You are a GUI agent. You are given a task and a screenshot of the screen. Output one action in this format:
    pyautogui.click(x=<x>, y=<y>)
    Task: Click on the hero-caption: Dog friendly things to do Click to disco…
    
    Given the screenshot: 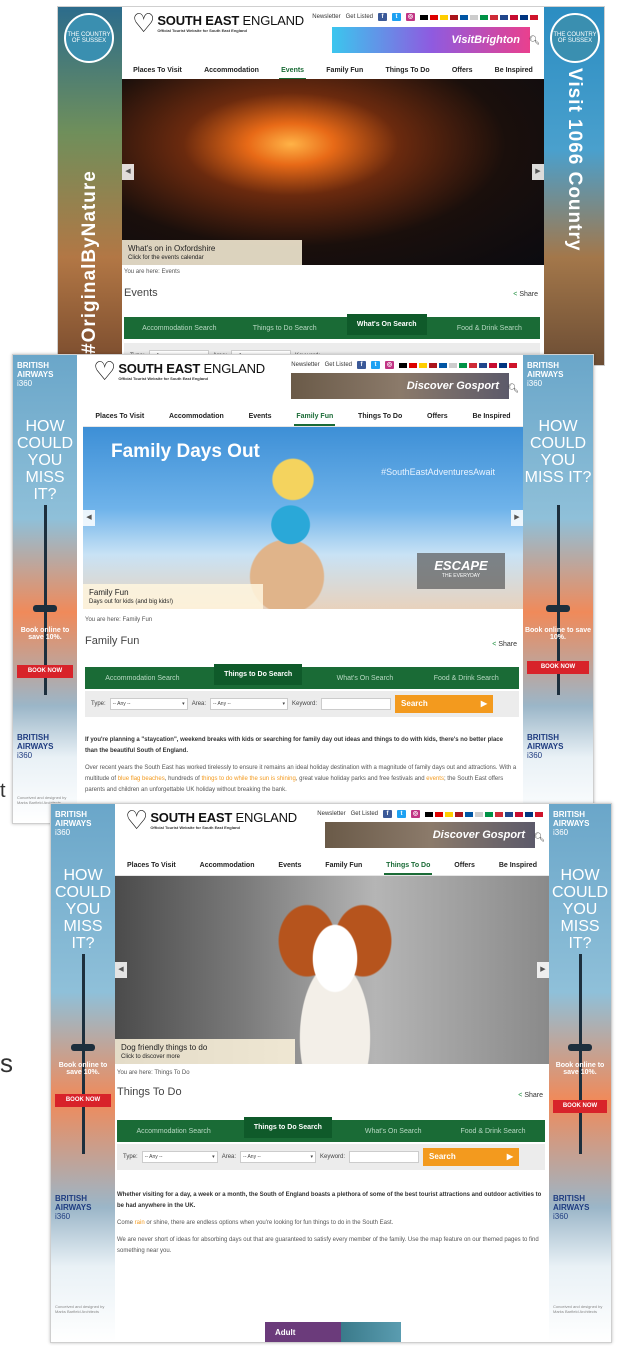 What is the action you would take?
    pyautogui.click(x=205, y=1051)
    